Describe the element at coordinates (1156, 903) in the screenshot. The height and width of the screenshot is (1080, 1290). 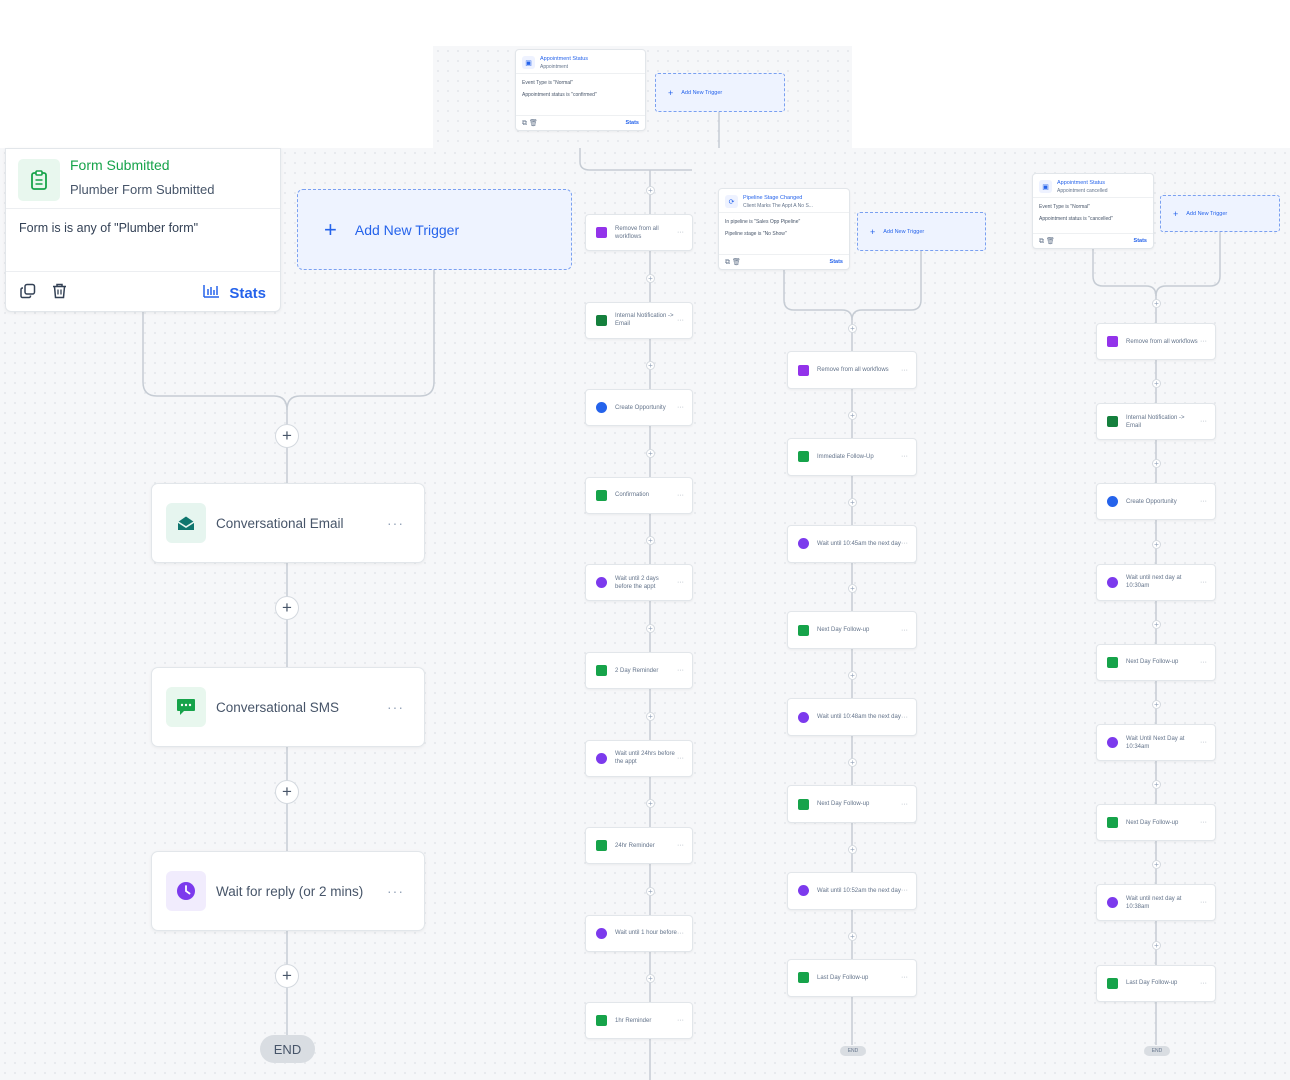
I see `action-node: Wait until next day at 10:38am ···` at that location.